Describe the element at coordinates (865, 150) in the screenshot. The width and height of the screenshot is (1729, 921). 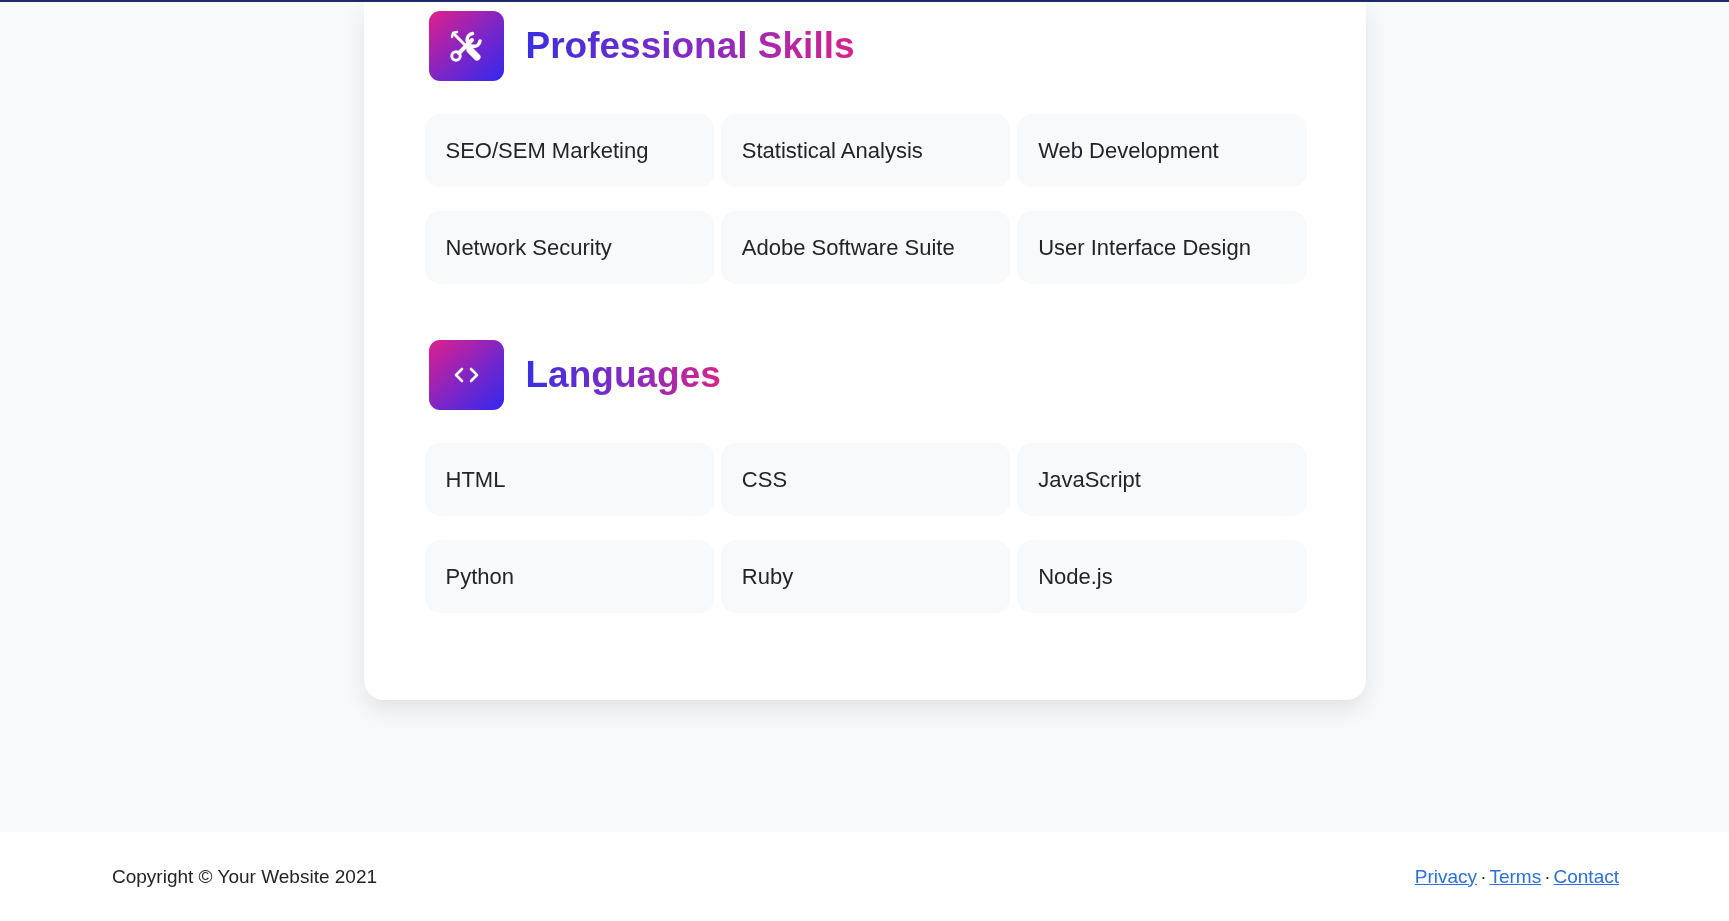
I see `skill-tile: Statistical Analysis` at that location.